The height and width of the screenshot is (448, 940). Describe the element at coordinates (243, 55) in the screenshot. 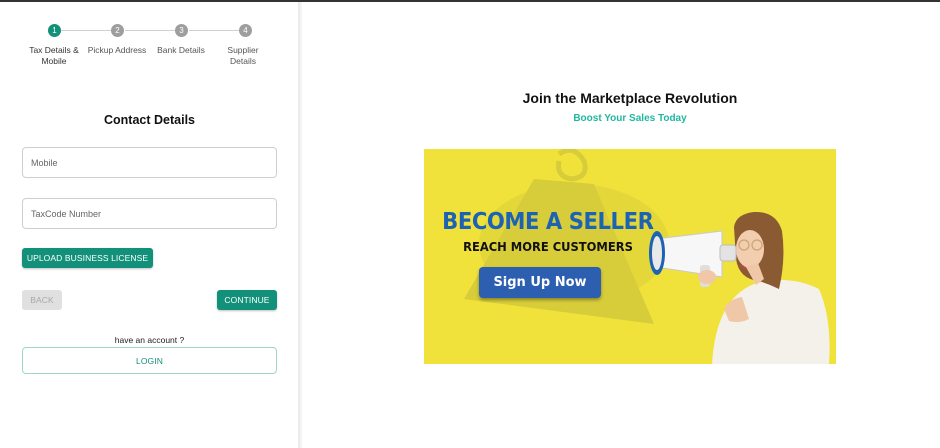

I see `step-4-label: Supplier Details` at that location.